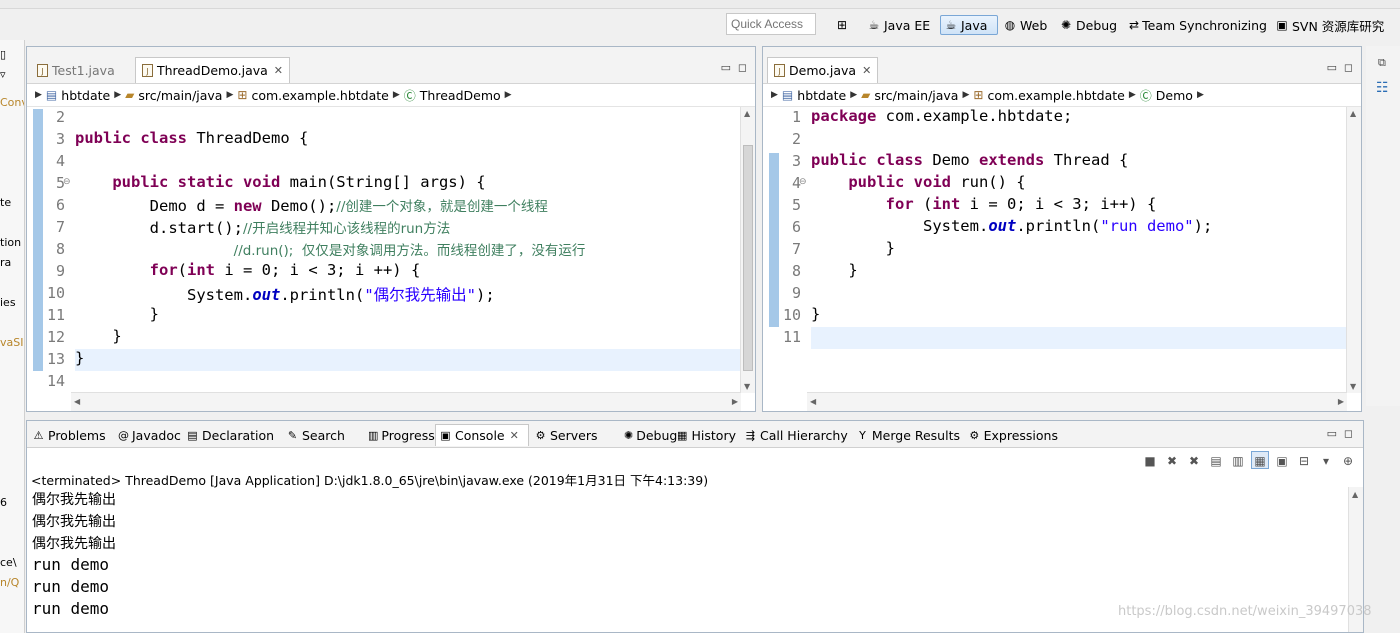  Describe the element at coordinates (1260, 460) in the screenshot. I see `word-wrap-icon: ▦` at that location.